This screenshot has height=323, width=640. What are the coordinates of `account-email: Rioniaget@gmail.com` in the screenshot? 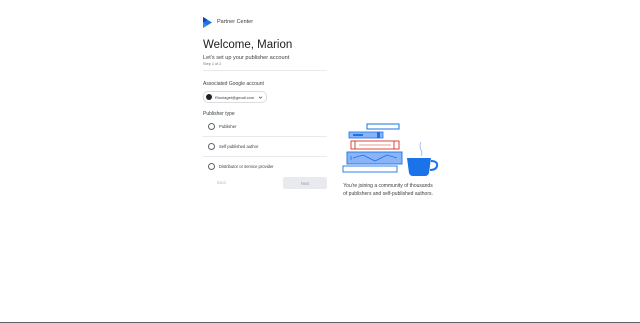 It's located at (235, 97).